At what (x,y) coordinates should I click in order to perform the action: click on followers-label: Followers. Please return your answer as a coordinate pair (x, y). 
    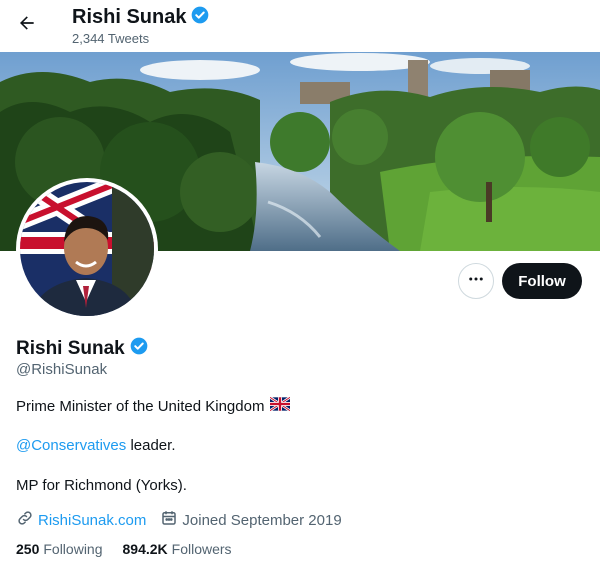
    Looking at the image, I should click on (201, 549).